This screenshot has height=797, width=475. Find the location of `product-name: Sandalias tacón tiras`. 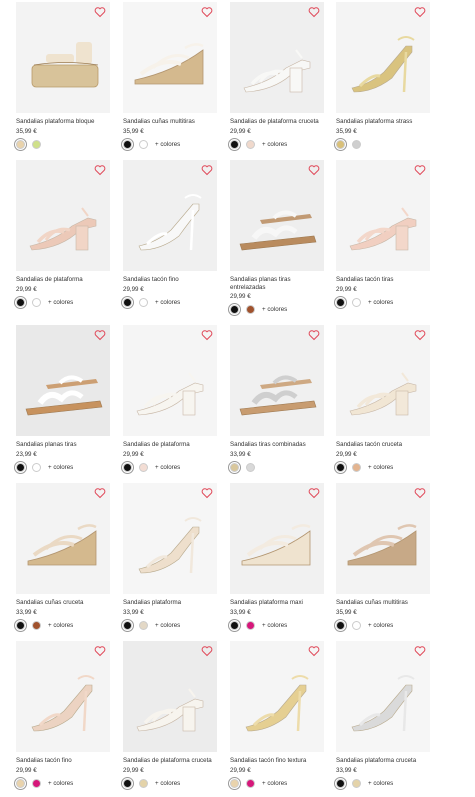

product-name: Sandalias tacón tiras is located at coordinates (383, 280).